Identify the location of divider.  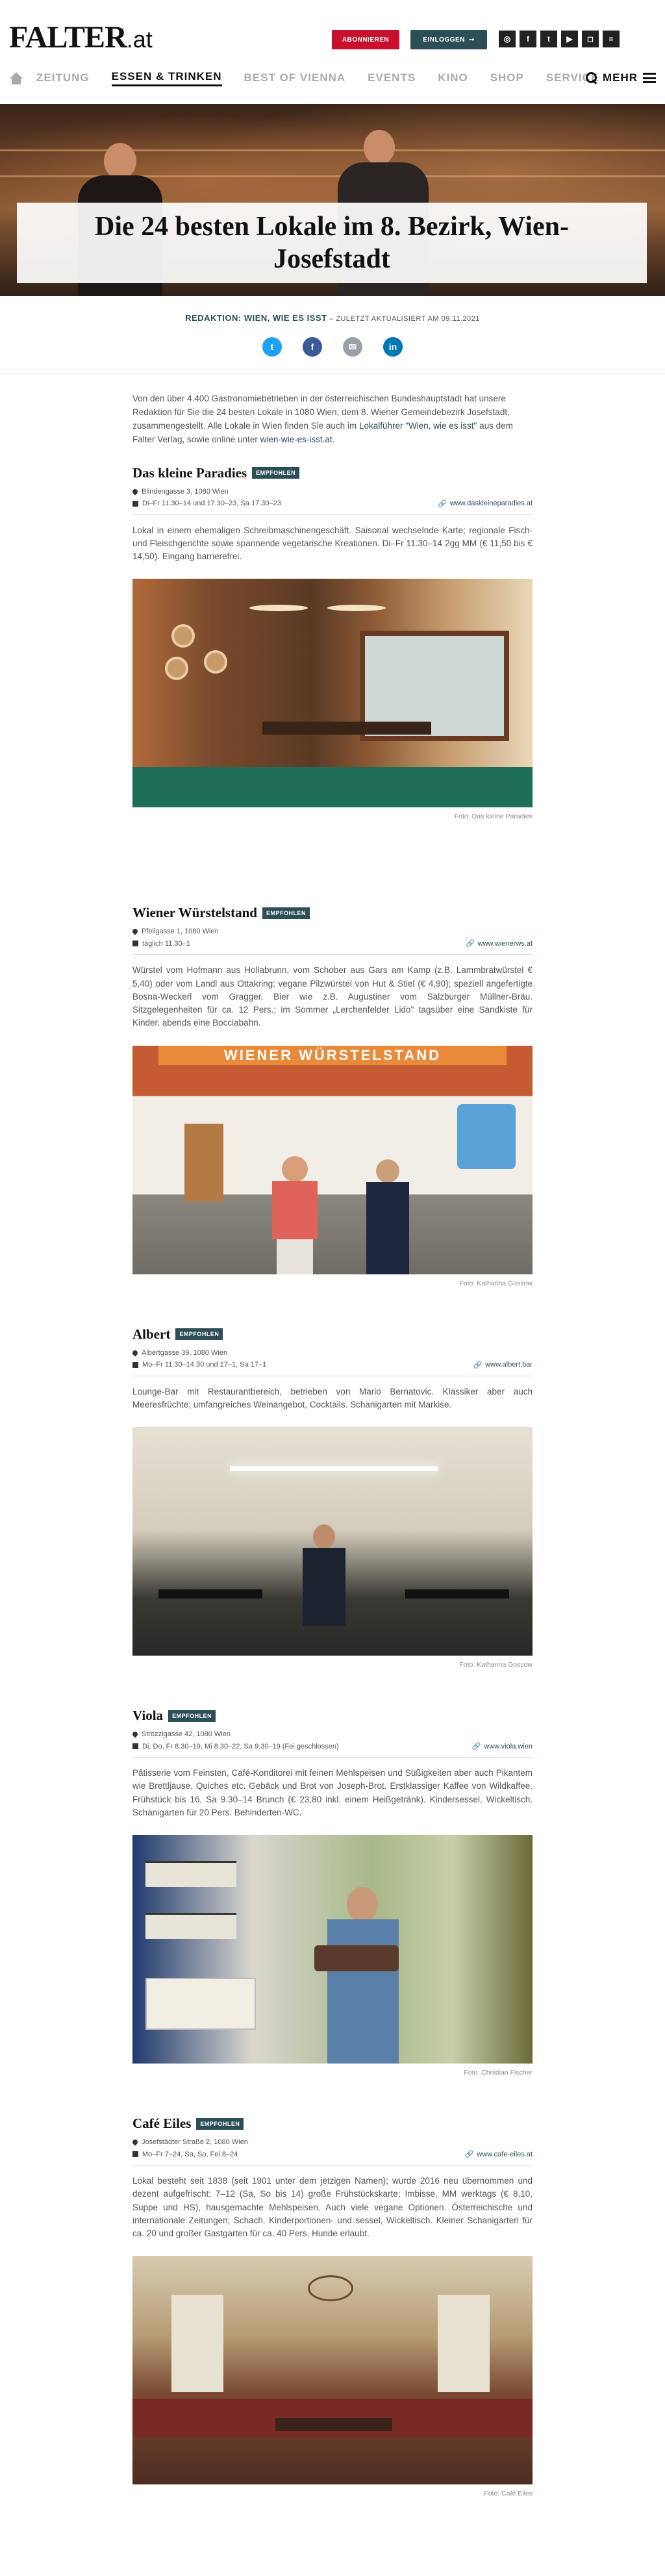
(332, 373).